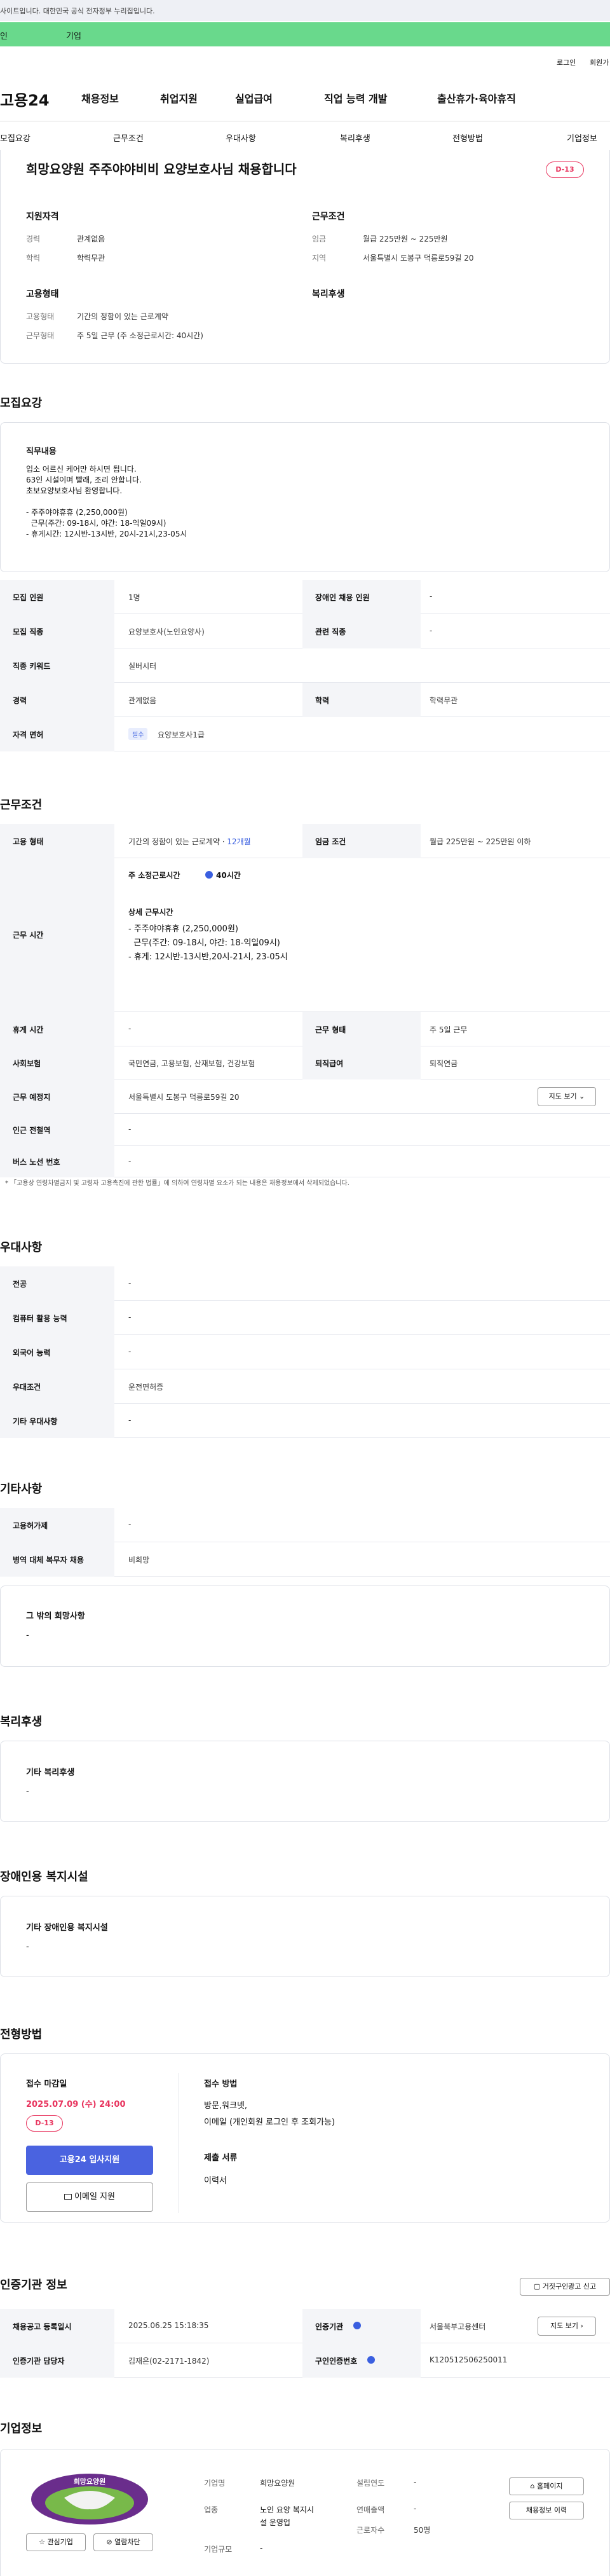 Image resolution: width=610 pixels, height=2576 pixels. Describe the element at coordinates (57, 597) in the screenshot. I see `row-label-cell: 모집 인원` at that location.